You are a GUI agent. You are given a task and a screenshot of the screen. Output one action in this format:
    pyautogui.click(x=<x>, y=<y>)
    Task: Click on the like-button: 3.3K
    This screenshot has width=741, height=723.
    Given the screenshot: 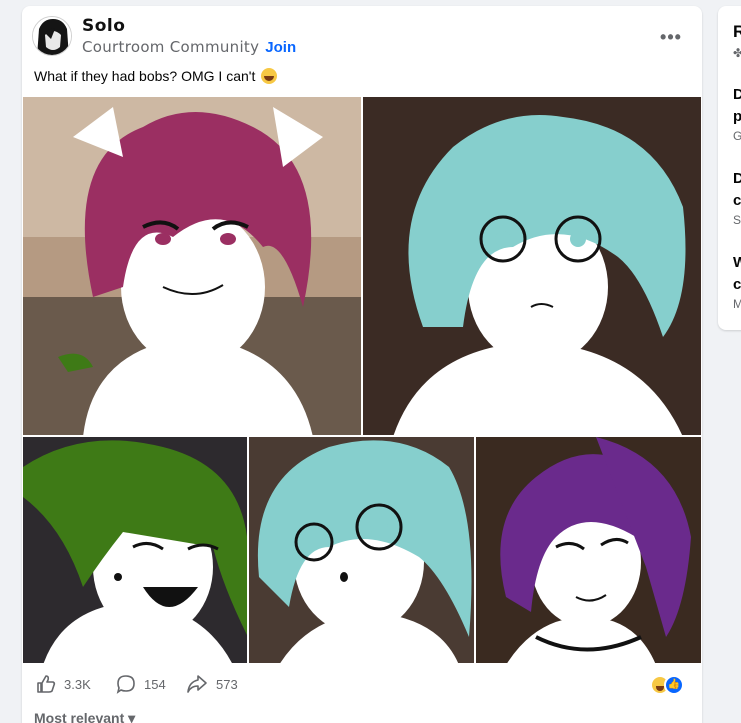 What is the action you would take?
    pyautogui.click(x=63, y=684)
    